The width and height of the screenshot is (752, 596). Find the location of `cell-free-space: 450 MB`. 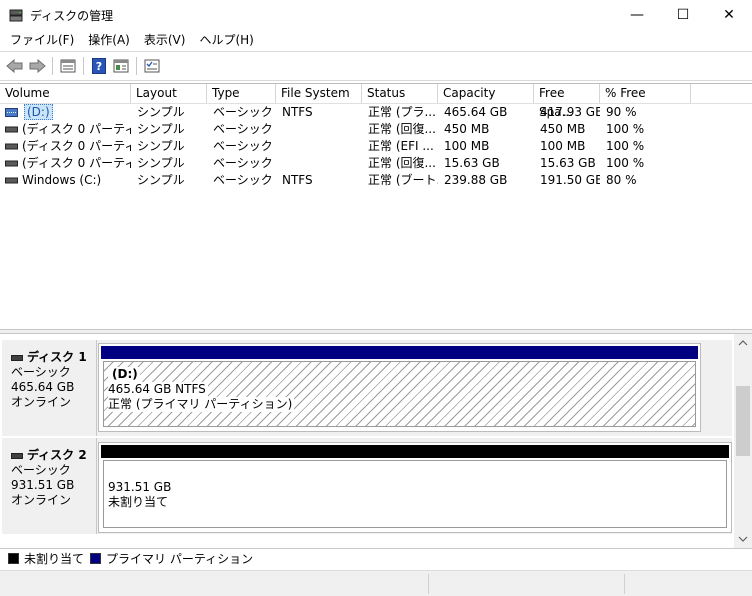

cell-free-space: 450 MB is located at coordinates (563, 129).